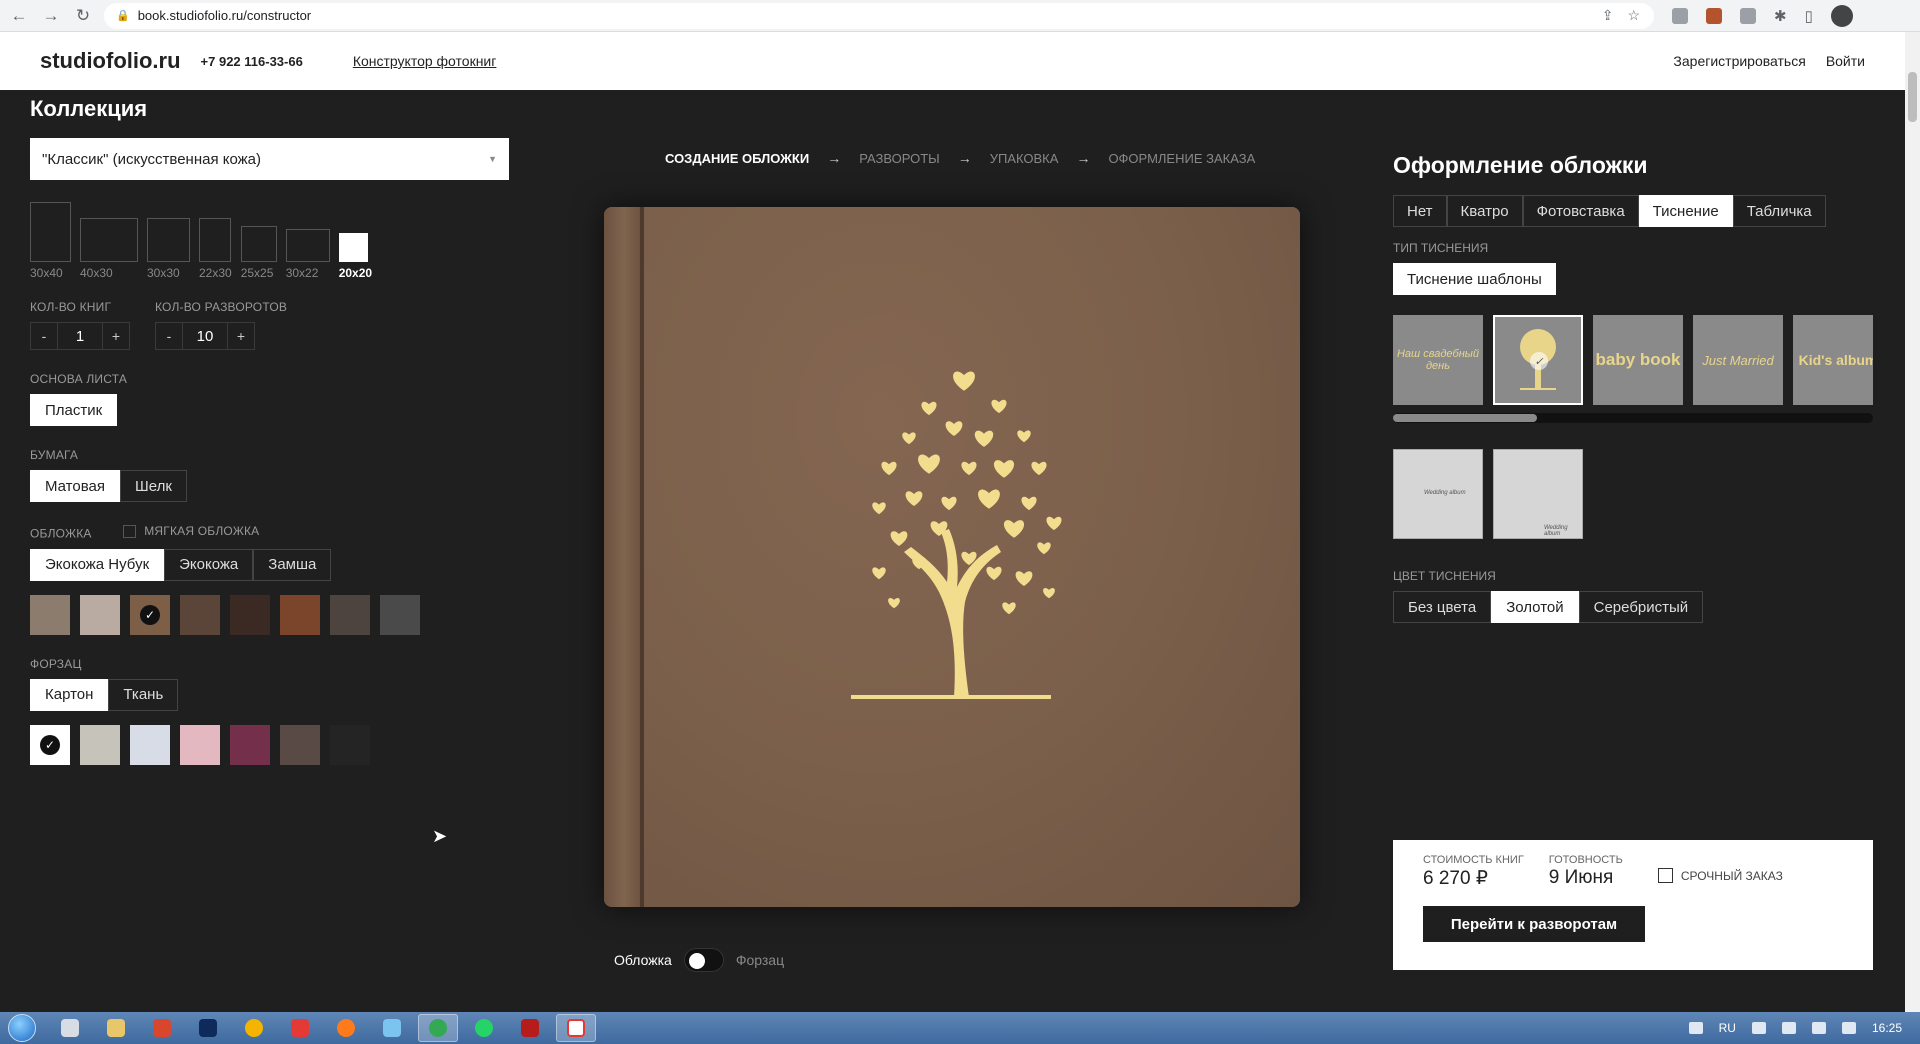 This screenshot has width=1920, height=1044. What do you see at coordinates (168, 249) in the screenshot?
I see `size-option: 30x30` at bounding box center [168, 249].